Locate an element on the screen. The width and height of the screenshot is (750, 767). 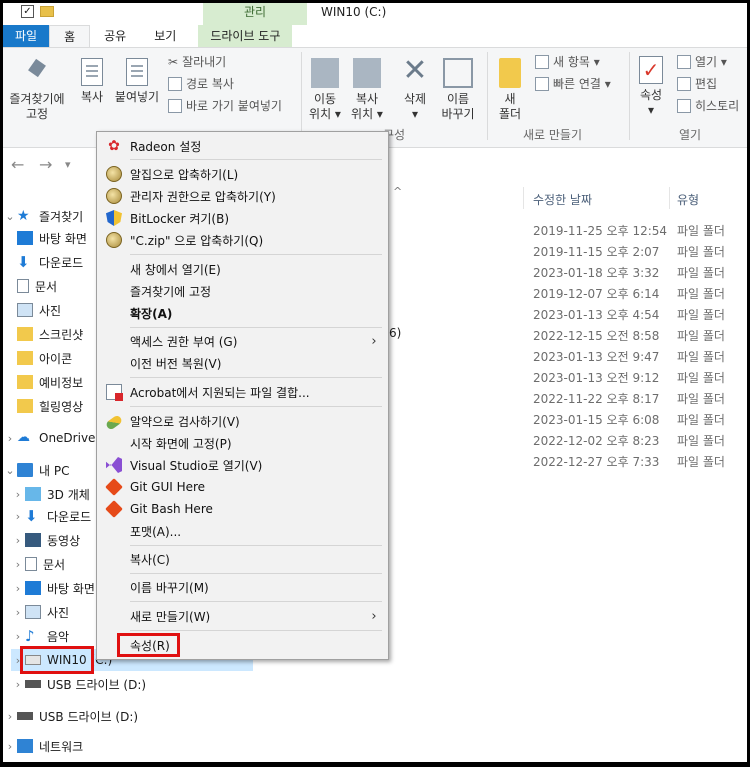
nav-qa-item: 문서 is located at coordinates (37, 286).